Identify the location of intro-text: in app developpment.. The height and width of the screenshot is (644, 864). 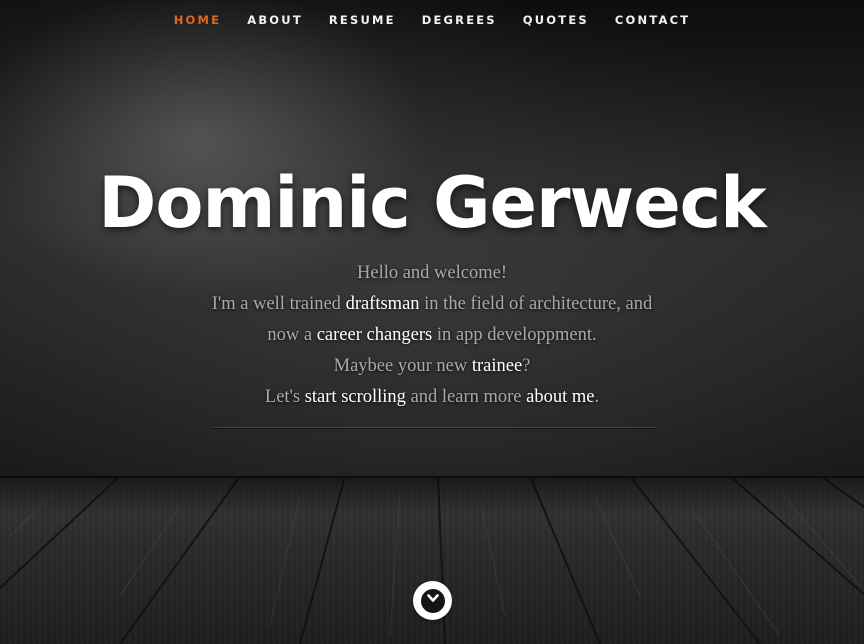
(514, 335).